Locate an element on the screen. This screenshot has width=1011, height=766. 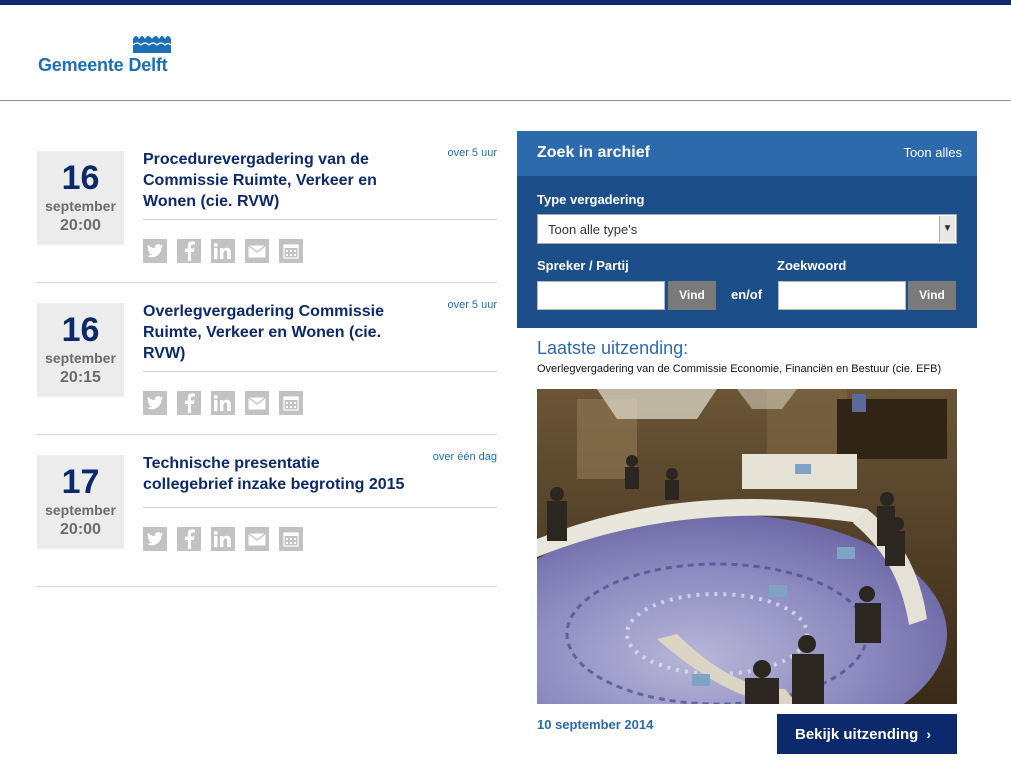
chevron-down-icon: ▼ is located at coordinates (947, 229).